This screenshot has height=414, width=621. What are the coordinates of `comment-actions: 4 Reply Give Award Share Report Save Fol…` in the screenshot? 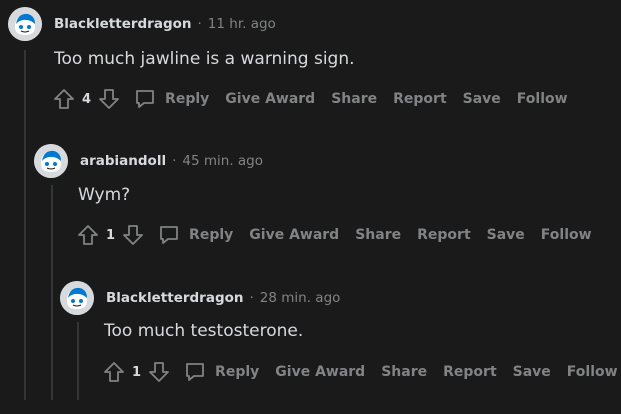 It's located at (318, 99).